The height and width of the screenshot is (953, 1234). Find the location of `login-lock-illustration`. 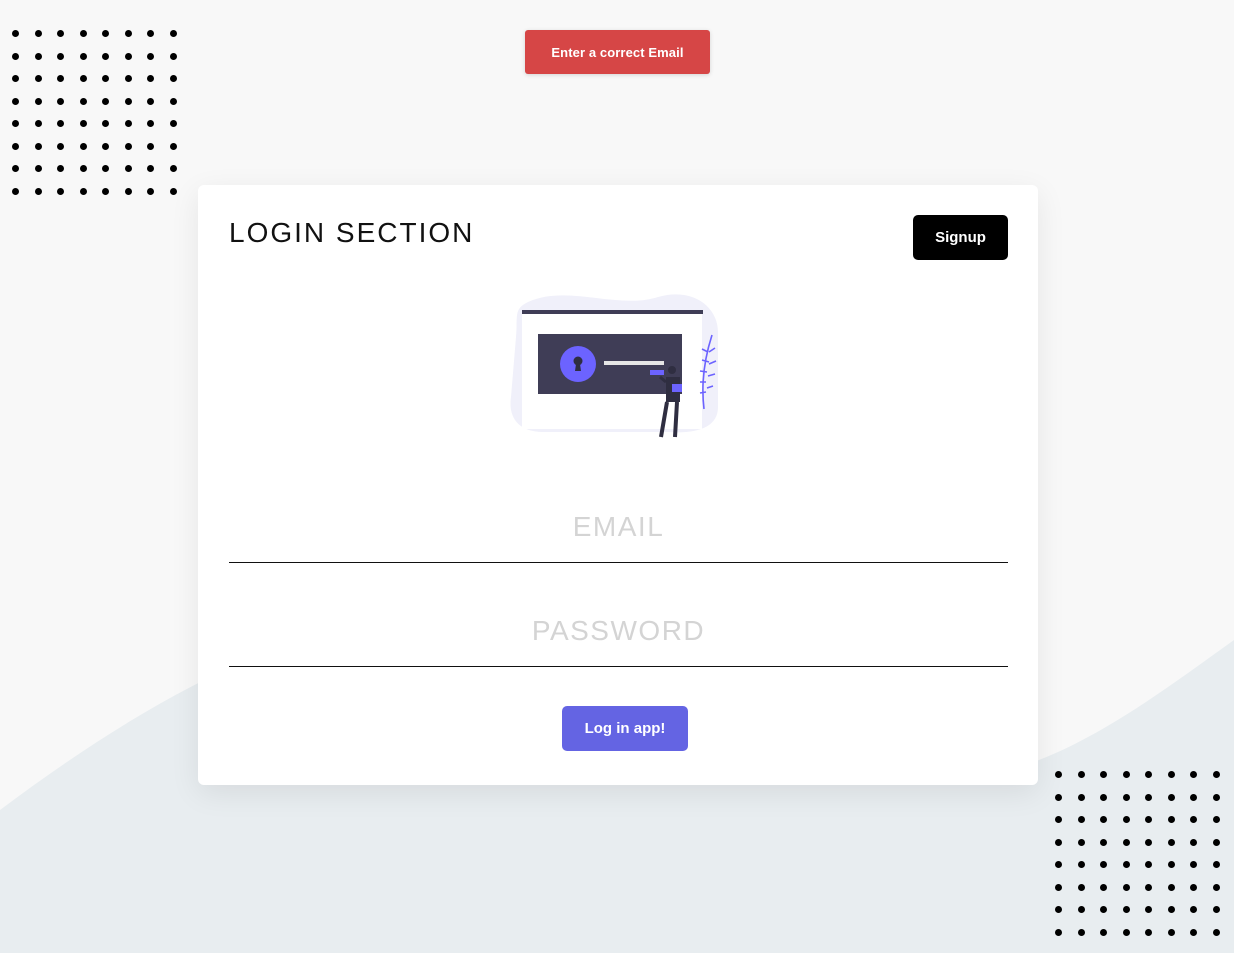

login-lock-illustration is located at coordinates (614, 366).